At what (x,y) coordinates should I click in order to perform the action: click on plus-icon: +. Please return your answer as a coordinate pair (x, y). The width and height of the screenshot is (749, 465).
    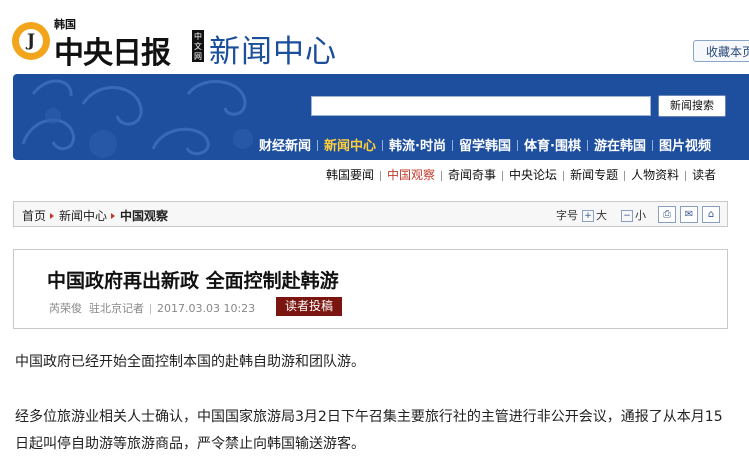
    Looking at the image, I should click on (588, 216).